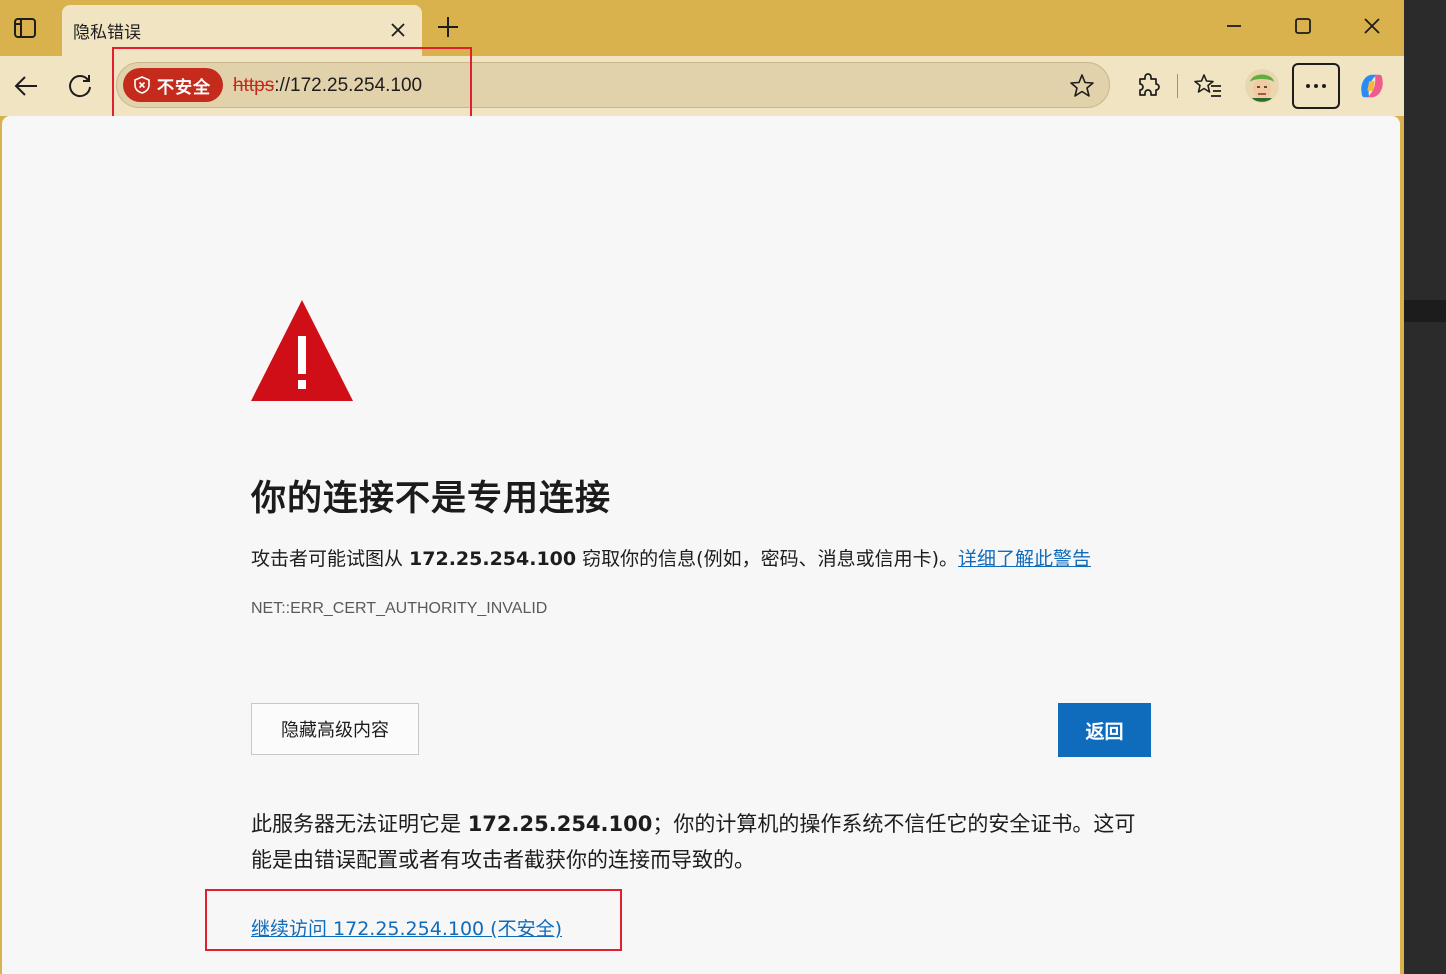  What do you see at coordinates (493, 559) in the screenshot?
I see `desc-host: 172.25.254.100` at bounding box center [493, 559].